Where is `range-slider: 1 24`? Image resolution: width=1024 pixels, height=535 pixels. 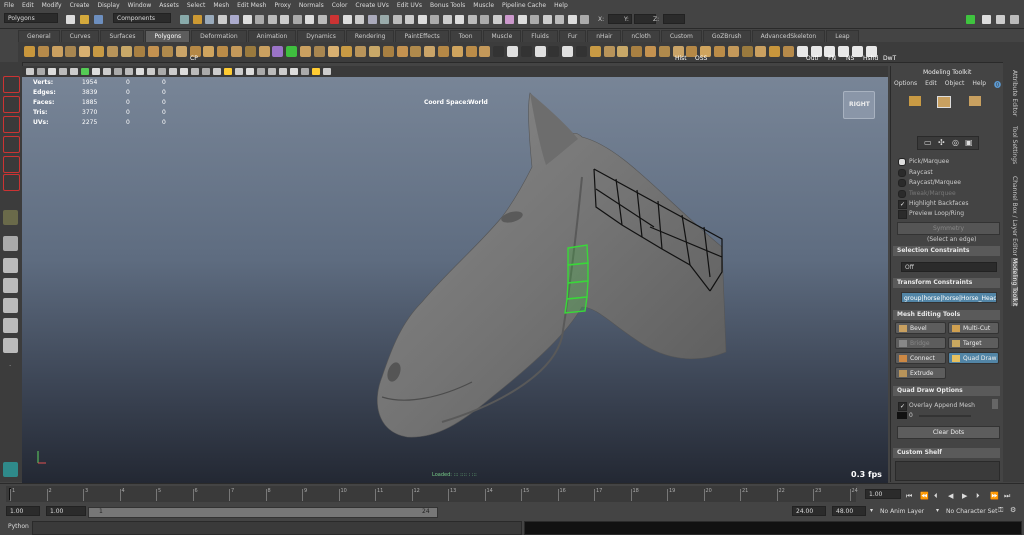
range-slider: 1 24 is located at coordinates (263, 512).